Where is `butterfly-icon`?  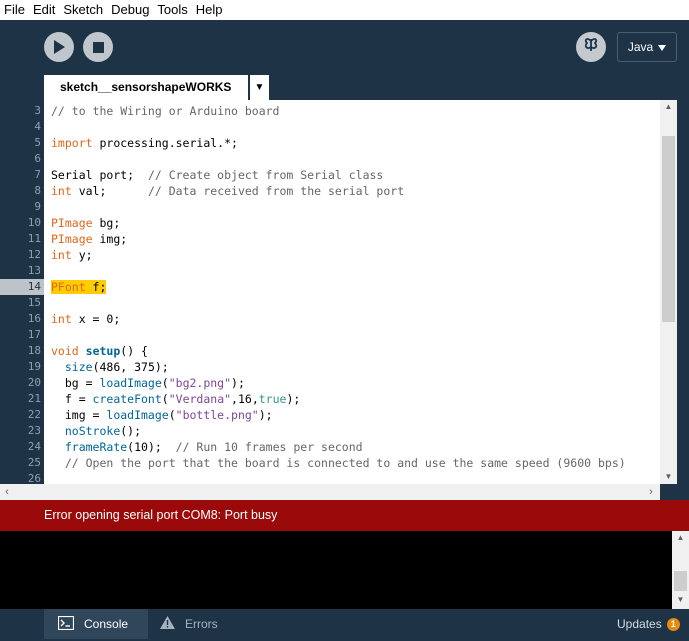
butterfly-icon is located at coordinates (591, 47).